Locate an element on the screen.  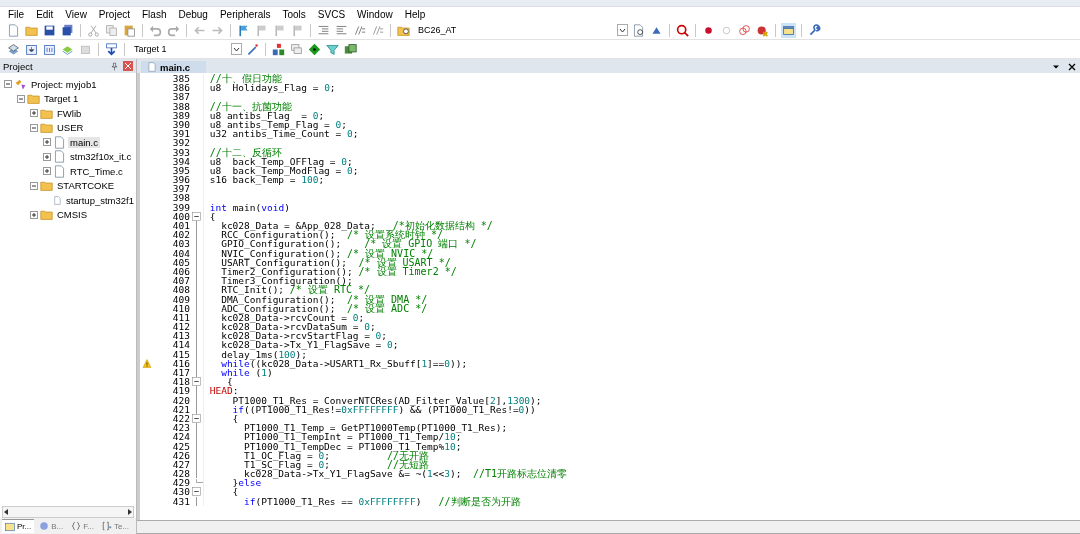
menu-item: Tools is located at coordinates (294, 14).